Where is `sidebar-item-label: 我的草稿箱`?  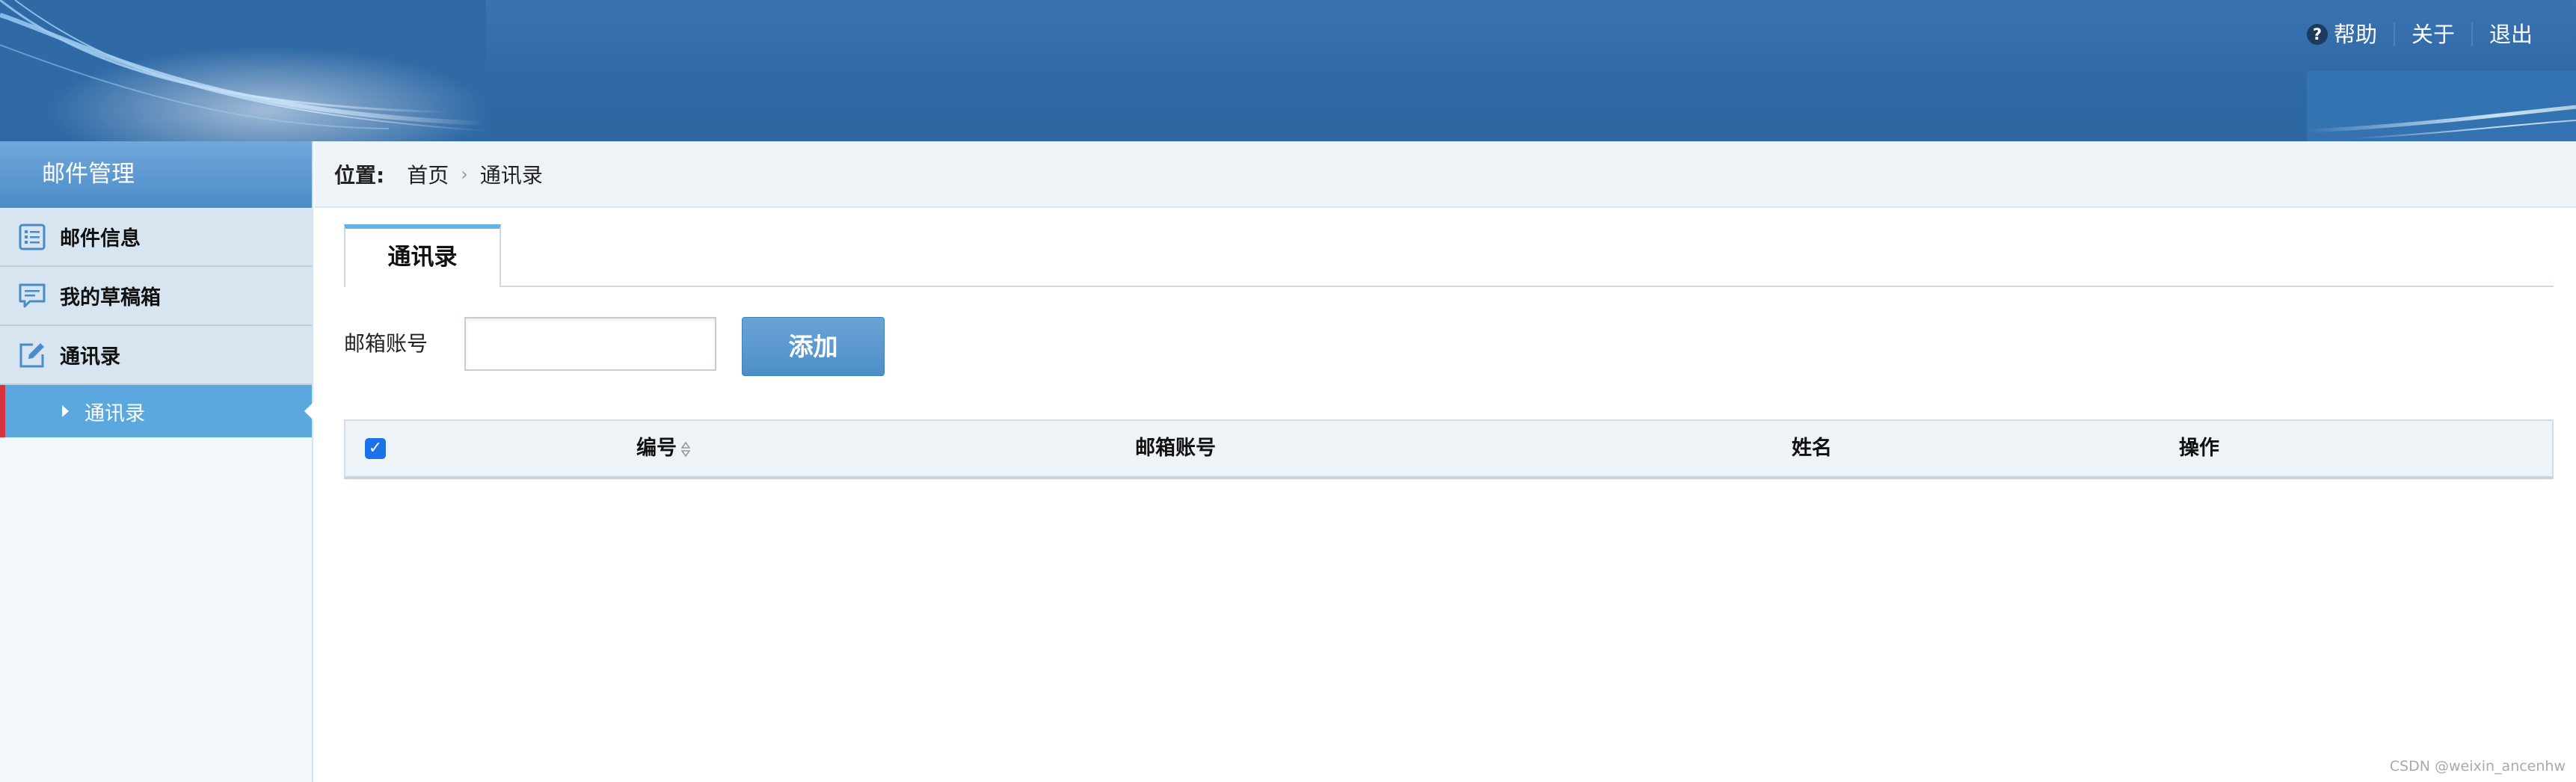
sidebar-item-label: 我的草稿箱 is located at coordinates (110, 298).